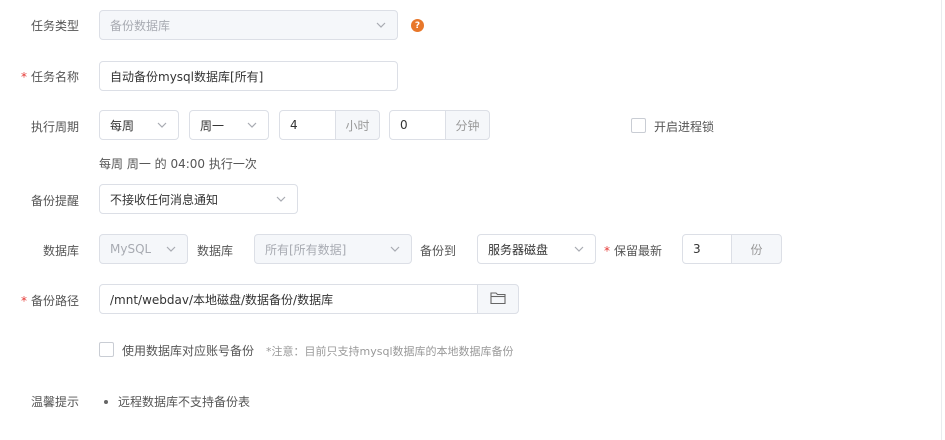 The height and width of the screenshot is (440, 945). I want to click on process-lock-checkbox, so click(638, 125).